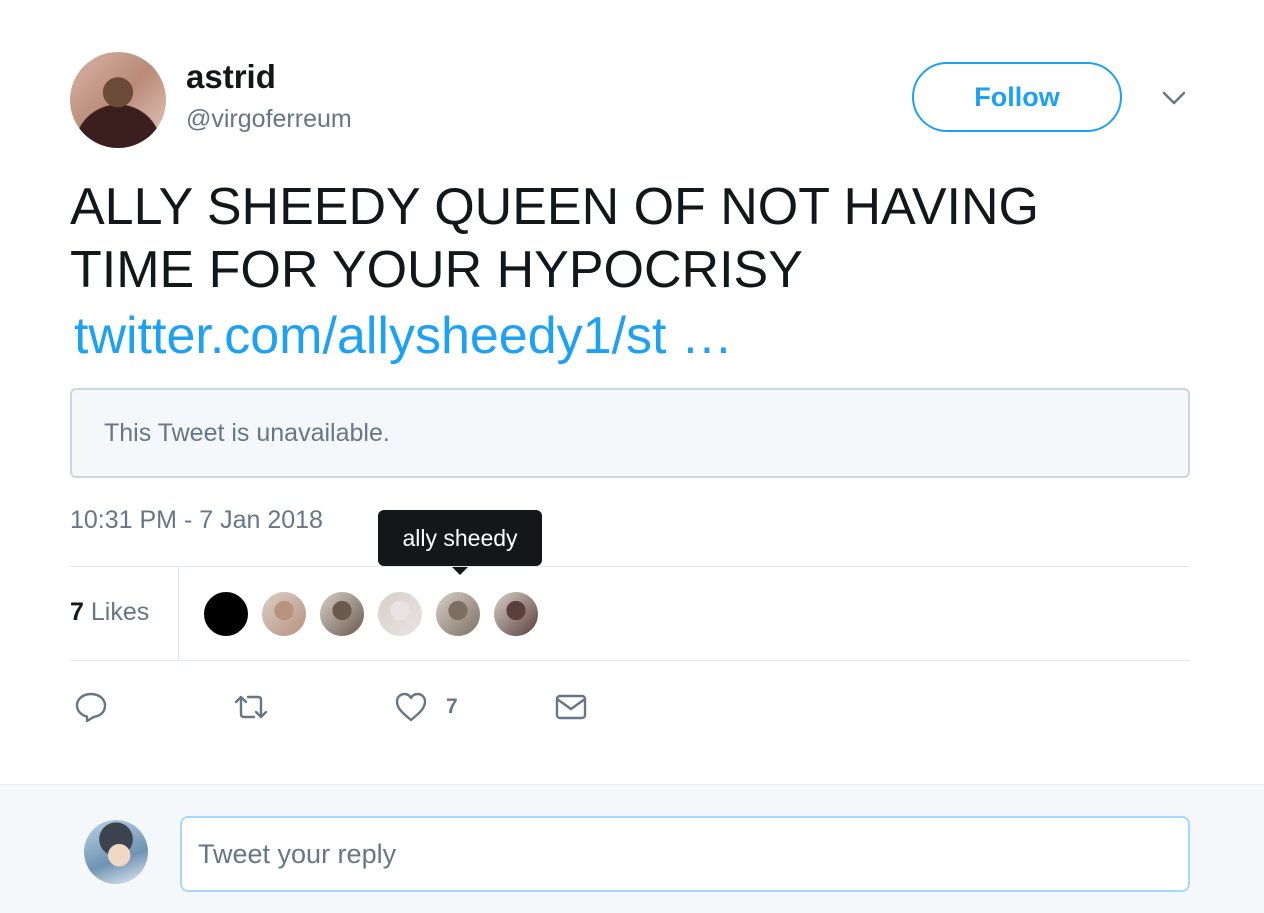 The width and height of the screenshot is (1264, 913). I want to click on tweet-text-line: TIME FOR YOUR HYPOCRISY, so click(436, 270).